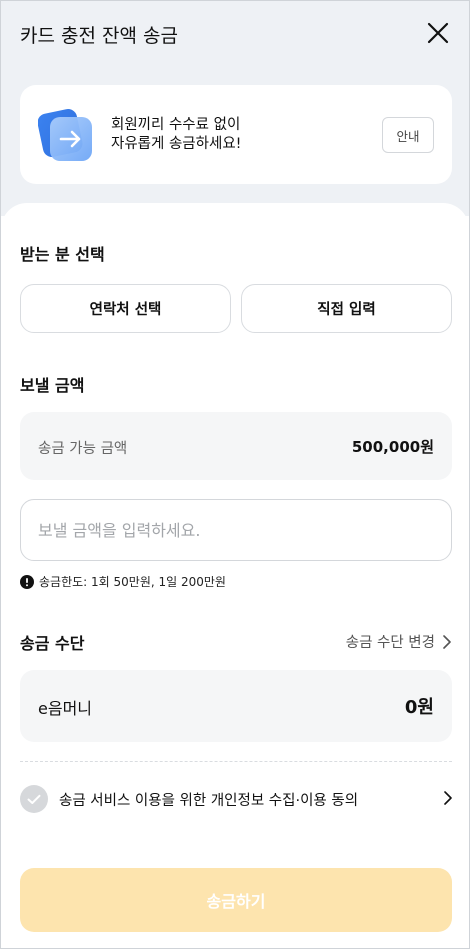 The image size is (470, 949). Describe the element at coordinates (125, 308) in the screenshot. I see `select-contact-button: 연락처 선택` at that location.